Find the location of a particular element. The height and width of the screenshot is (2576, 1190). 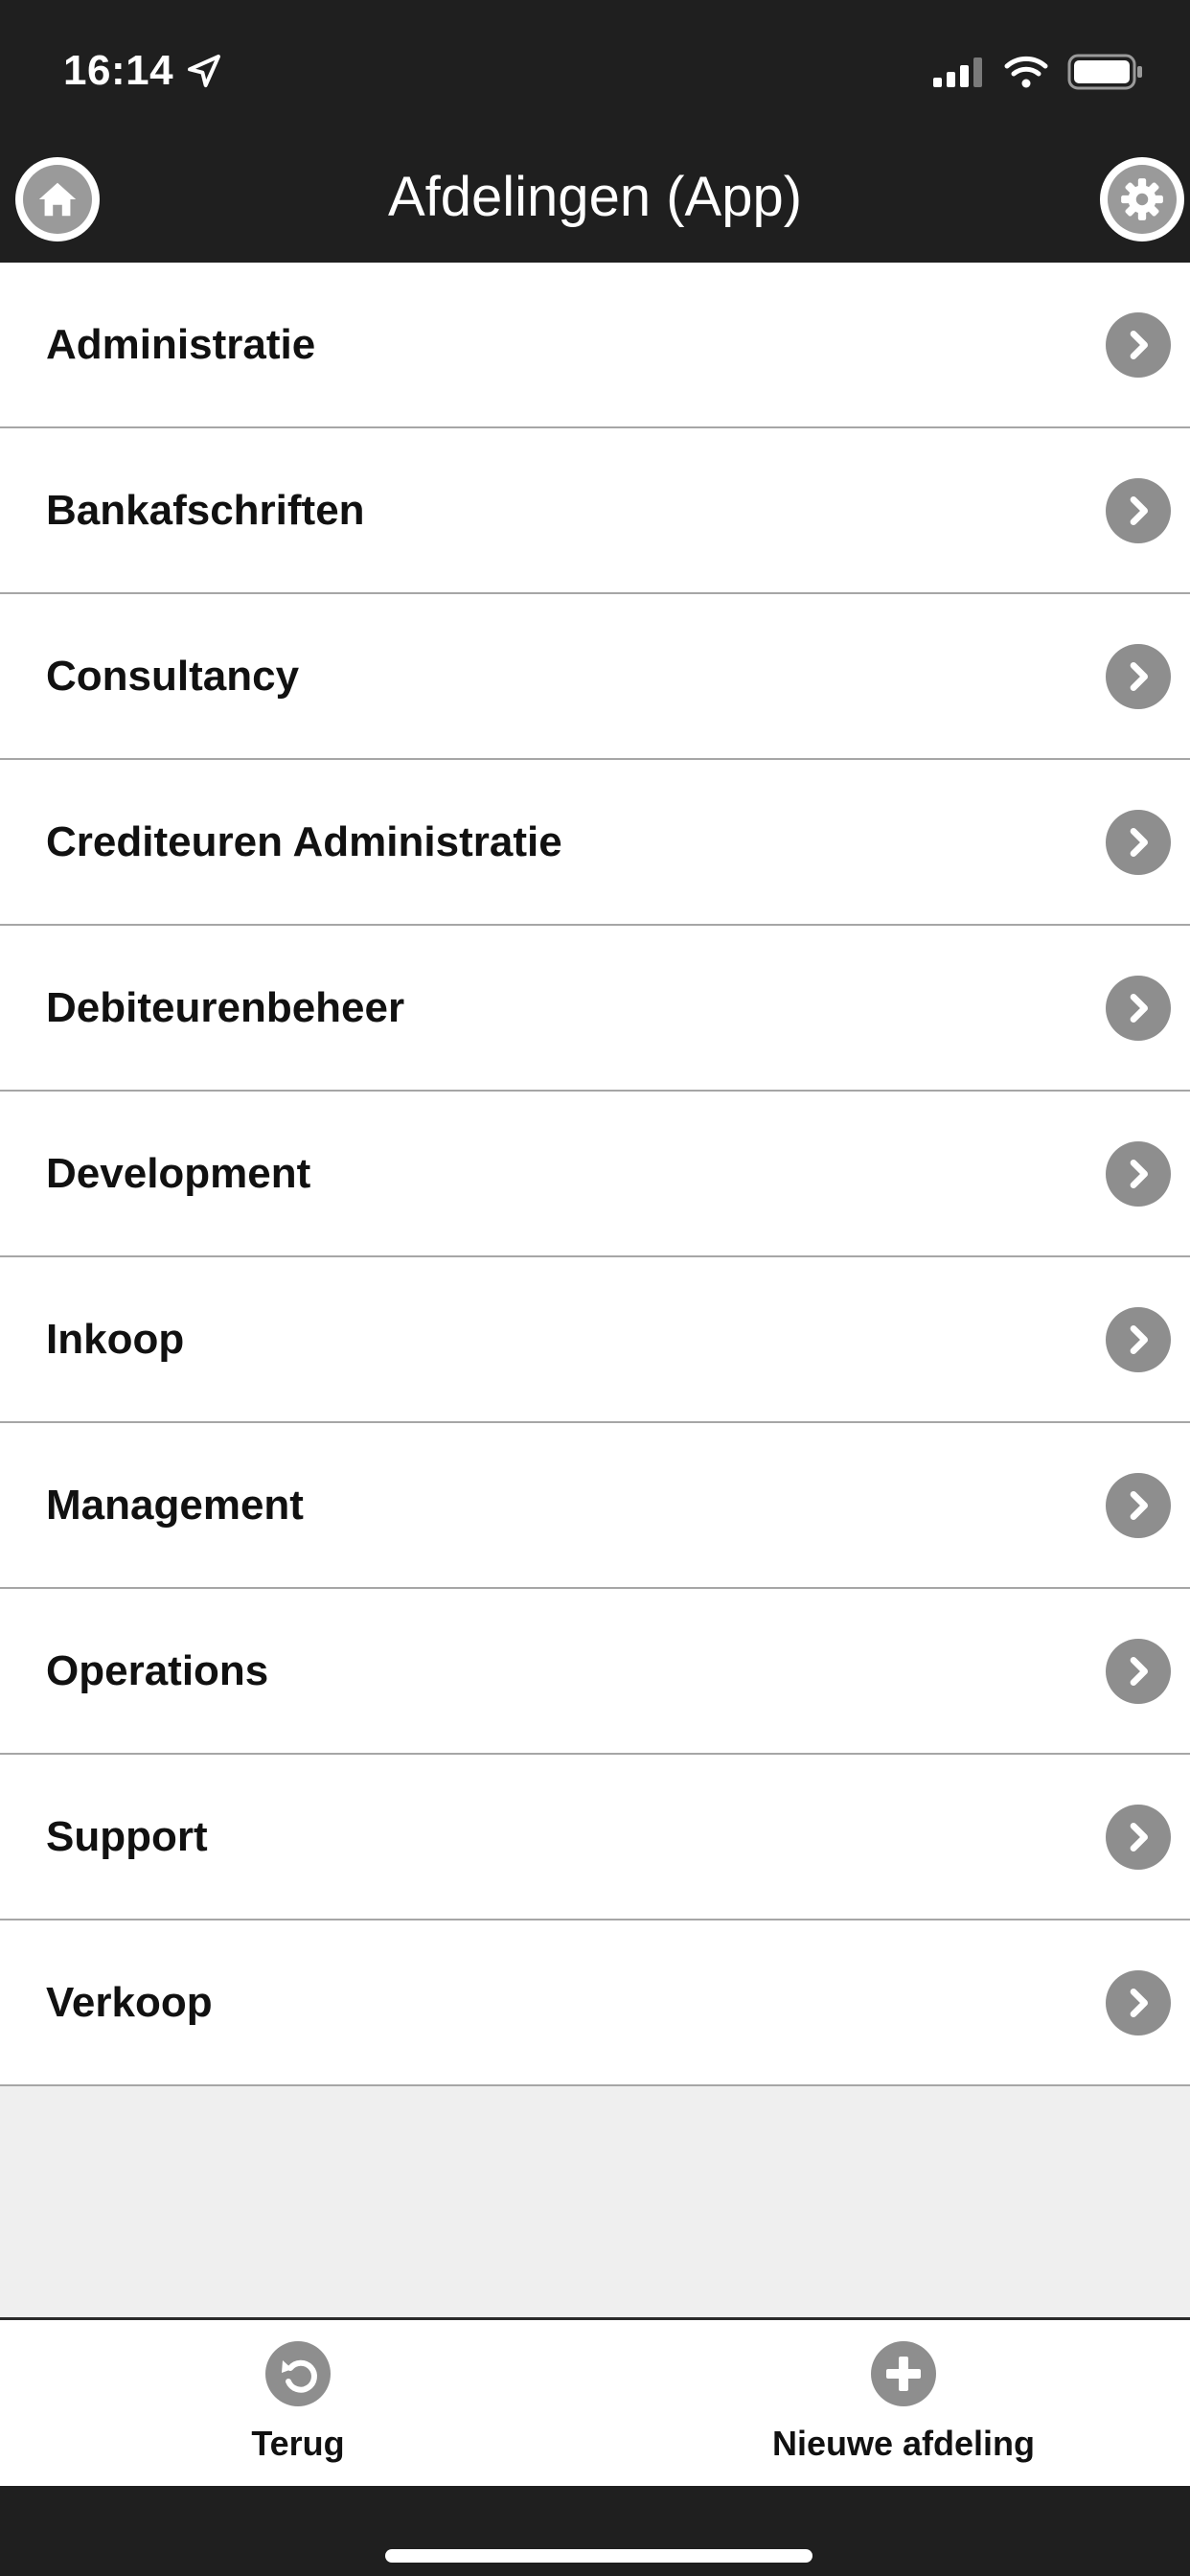

location-arrow-icon is located at coordinates (205, 71).